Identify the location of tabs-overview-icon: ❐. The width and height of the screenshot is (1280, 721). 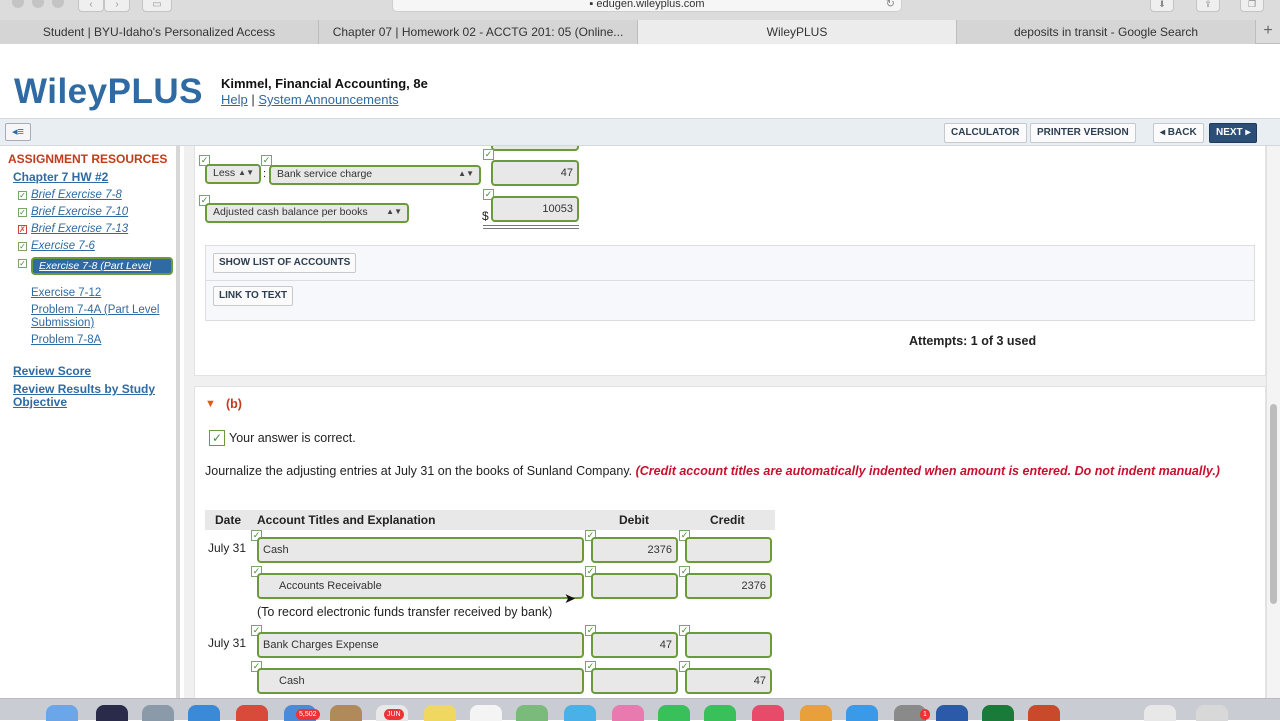
(1252, 6).